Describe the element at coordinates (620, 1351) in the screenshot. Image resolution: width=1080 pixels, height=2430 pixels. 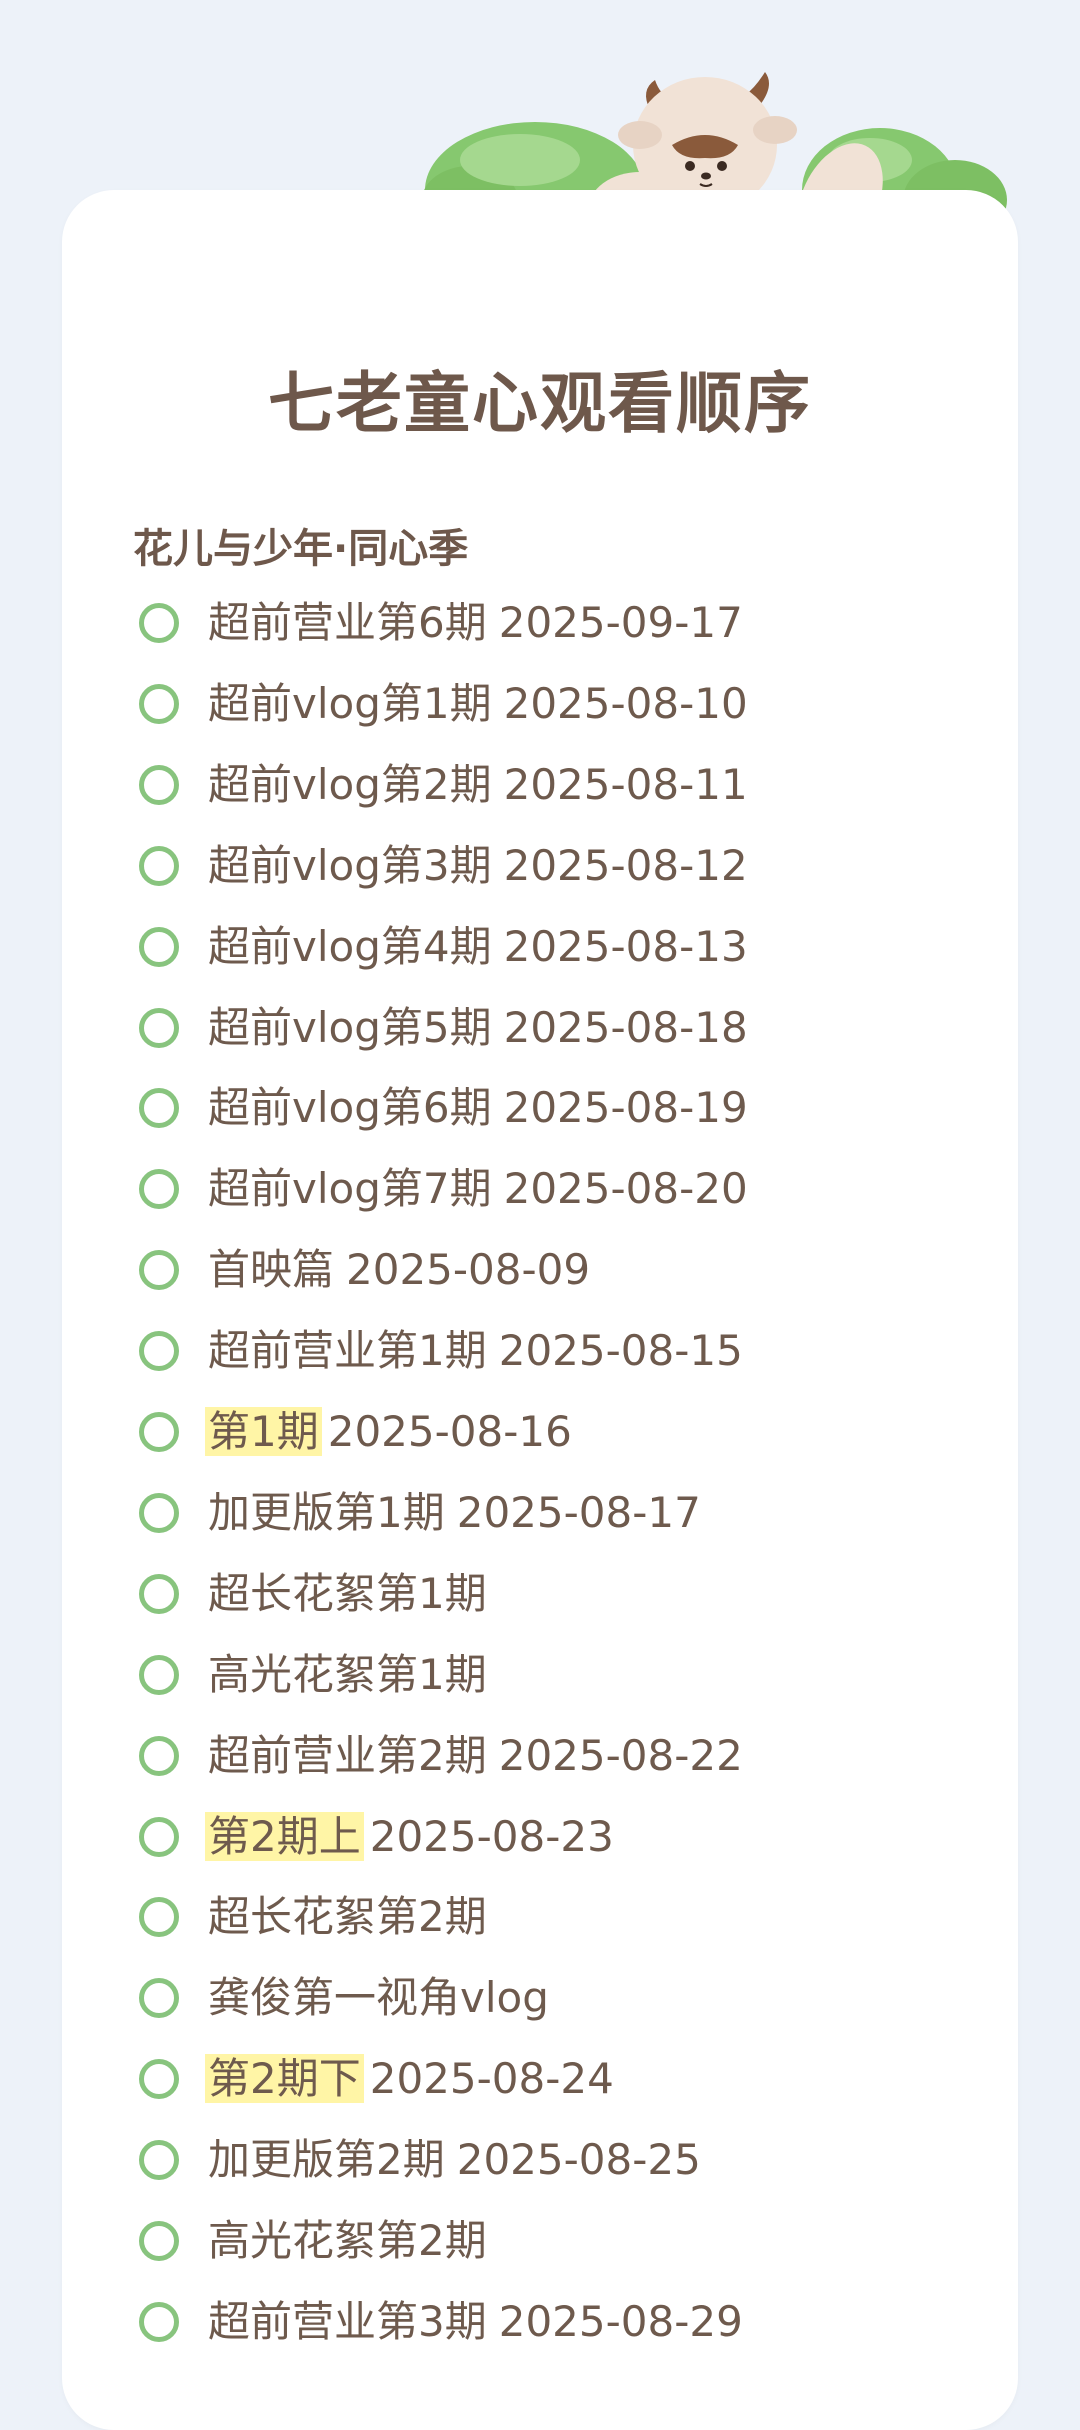
I see `episode-date: 2025-08-15` at that location.